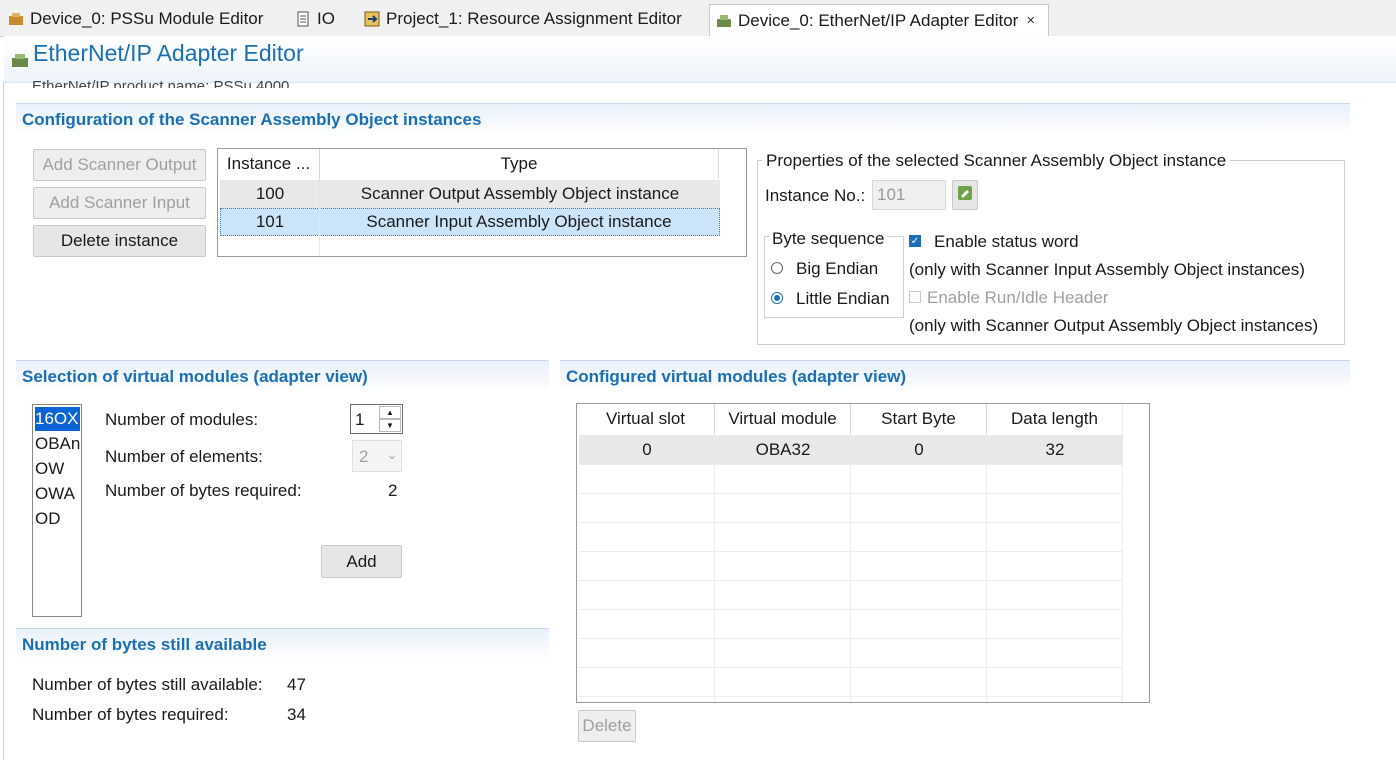  I want to click on num-modules-value: 1, so click(359, 420).